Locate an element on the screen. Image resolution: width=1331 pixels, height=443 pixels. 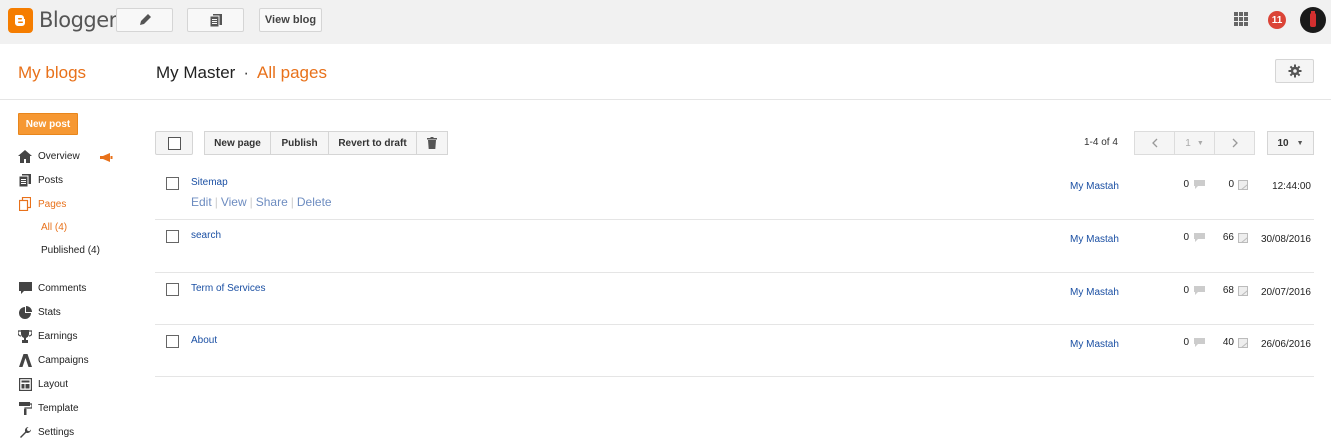
page-number: 1 is located at coordinates (1188, 143).